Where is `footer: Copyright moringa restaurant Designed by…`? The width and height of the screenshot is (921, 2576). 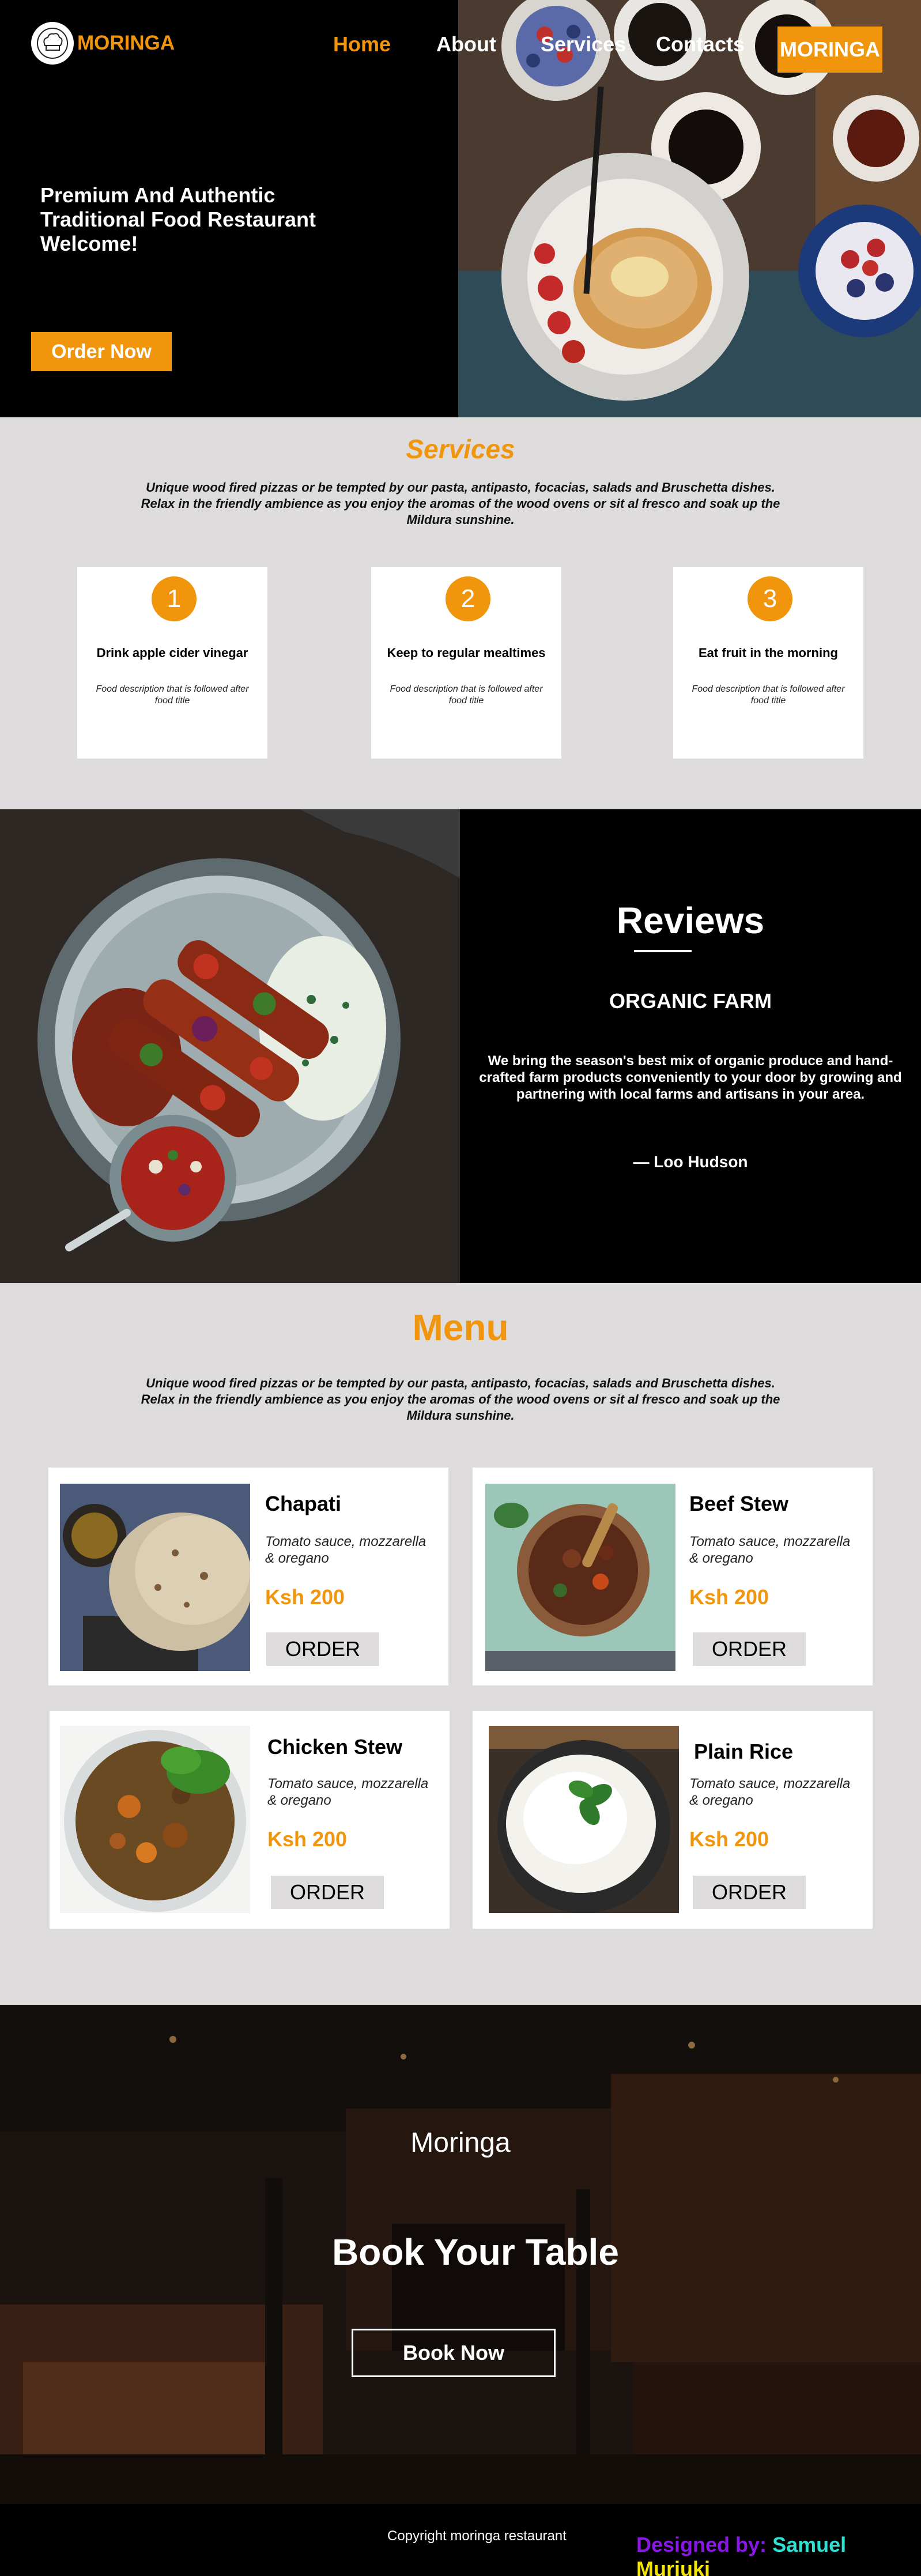 footer: Copyright moringa restaurant Designed by… is located at coordinates (460, 2540).